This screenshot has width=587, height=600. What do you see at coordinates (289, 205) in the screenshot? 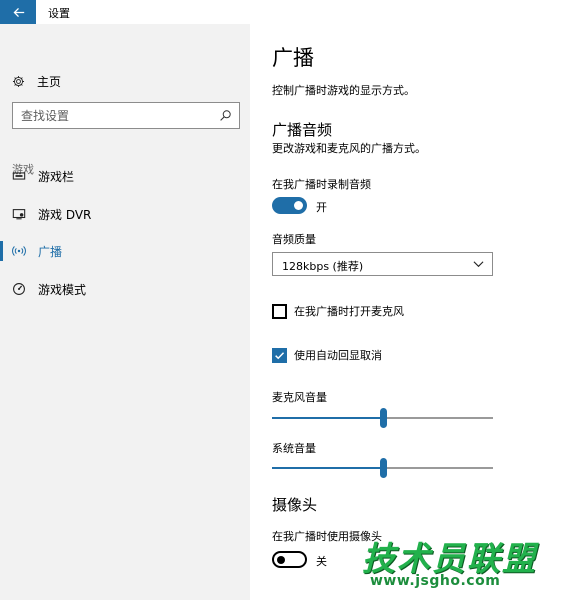
I see `record-audio-toggle` at bounding box center [289, 205].